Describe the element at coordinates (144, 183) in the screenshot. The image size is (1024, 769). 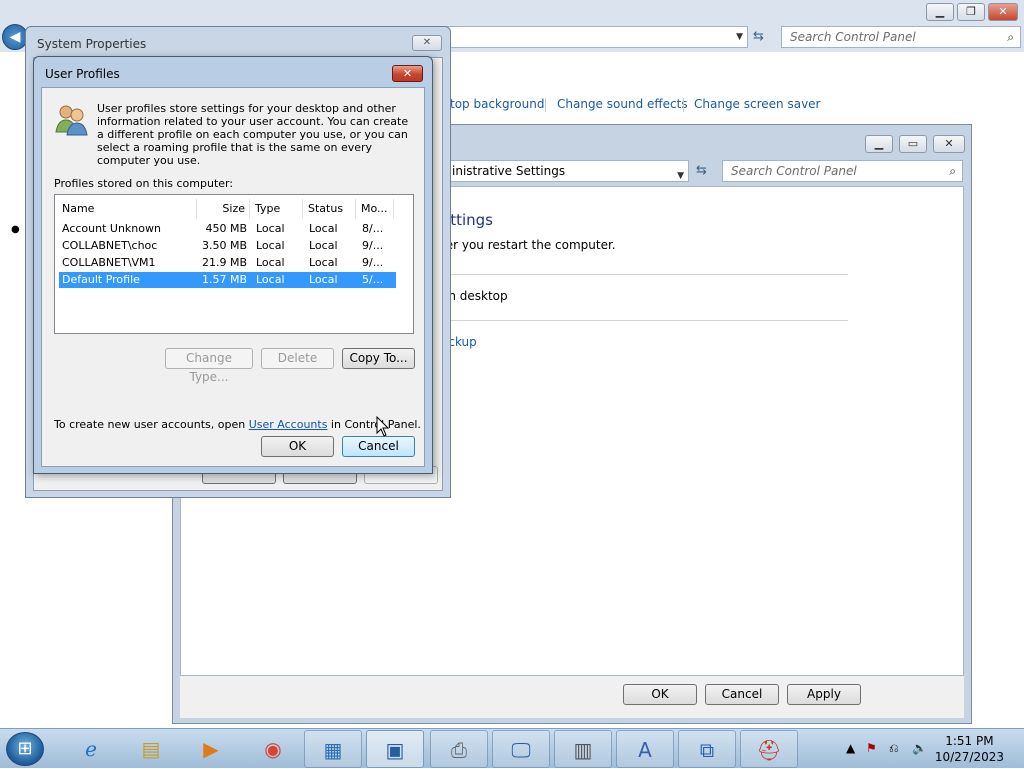
I see `profiles-list-label: Profiles stored on this computer:` at that location.